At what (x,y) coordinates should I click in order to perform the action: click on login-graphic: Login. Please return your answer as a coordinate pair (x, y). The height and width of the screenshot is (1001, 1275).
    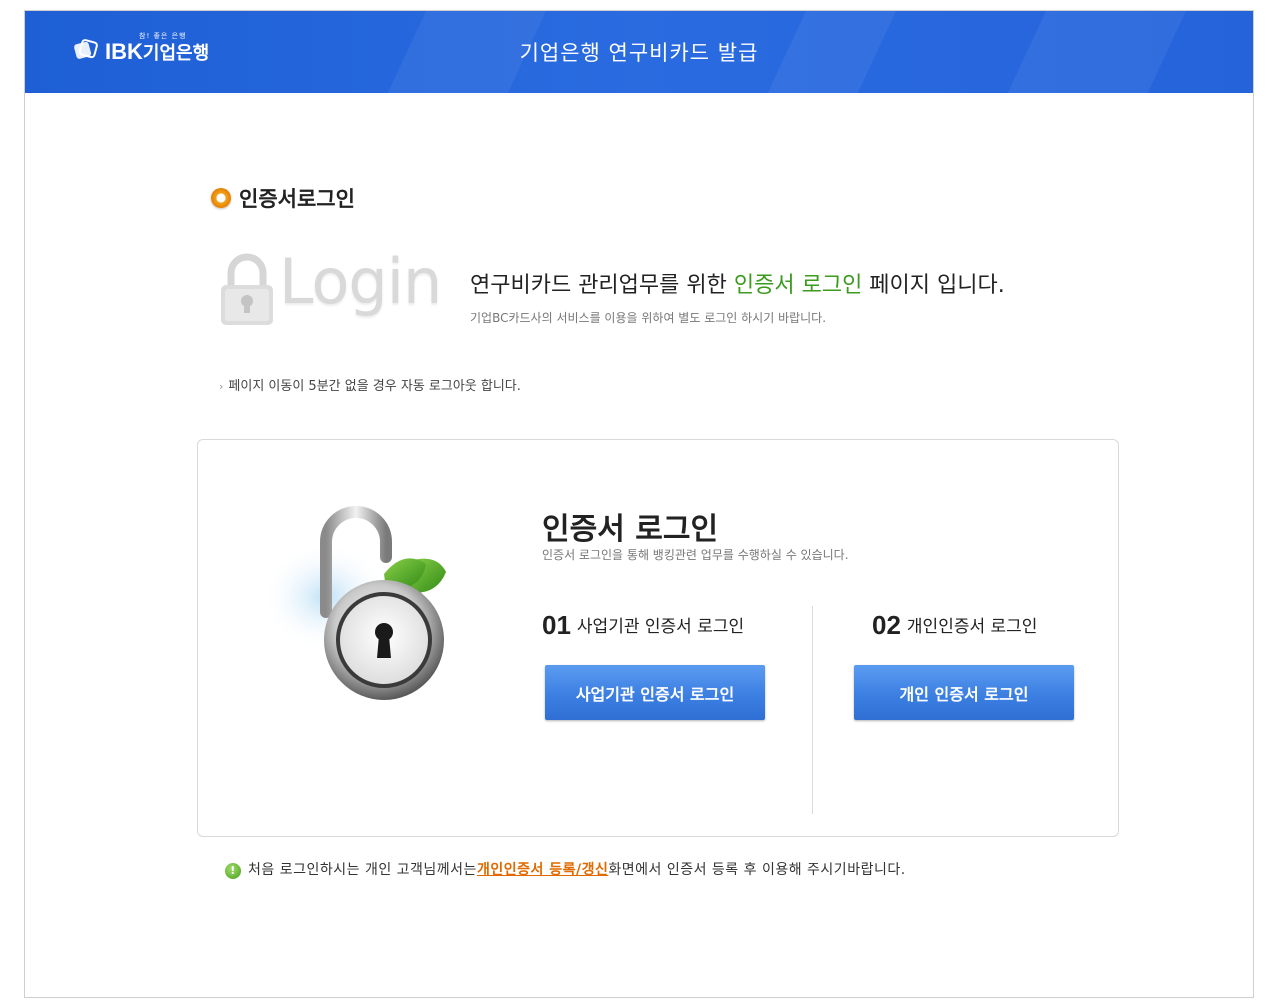
    Looking at the image, I should click on (329, 291).